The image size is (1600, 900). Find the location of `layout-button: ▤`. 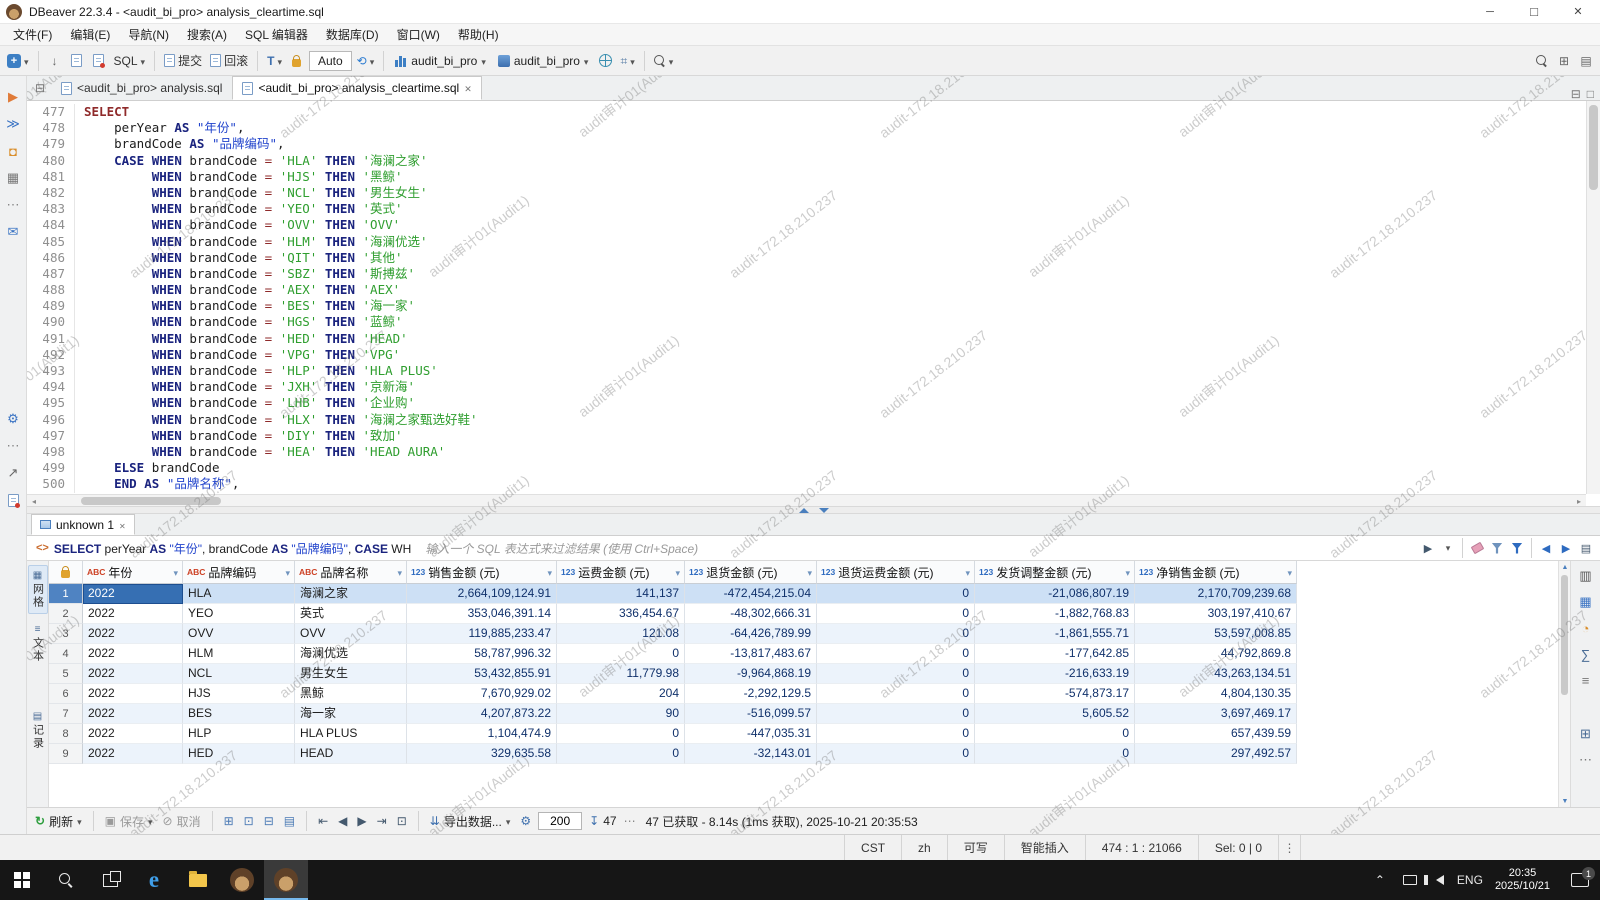

layout-button: ▤ is located at coordinates (1586, 61).